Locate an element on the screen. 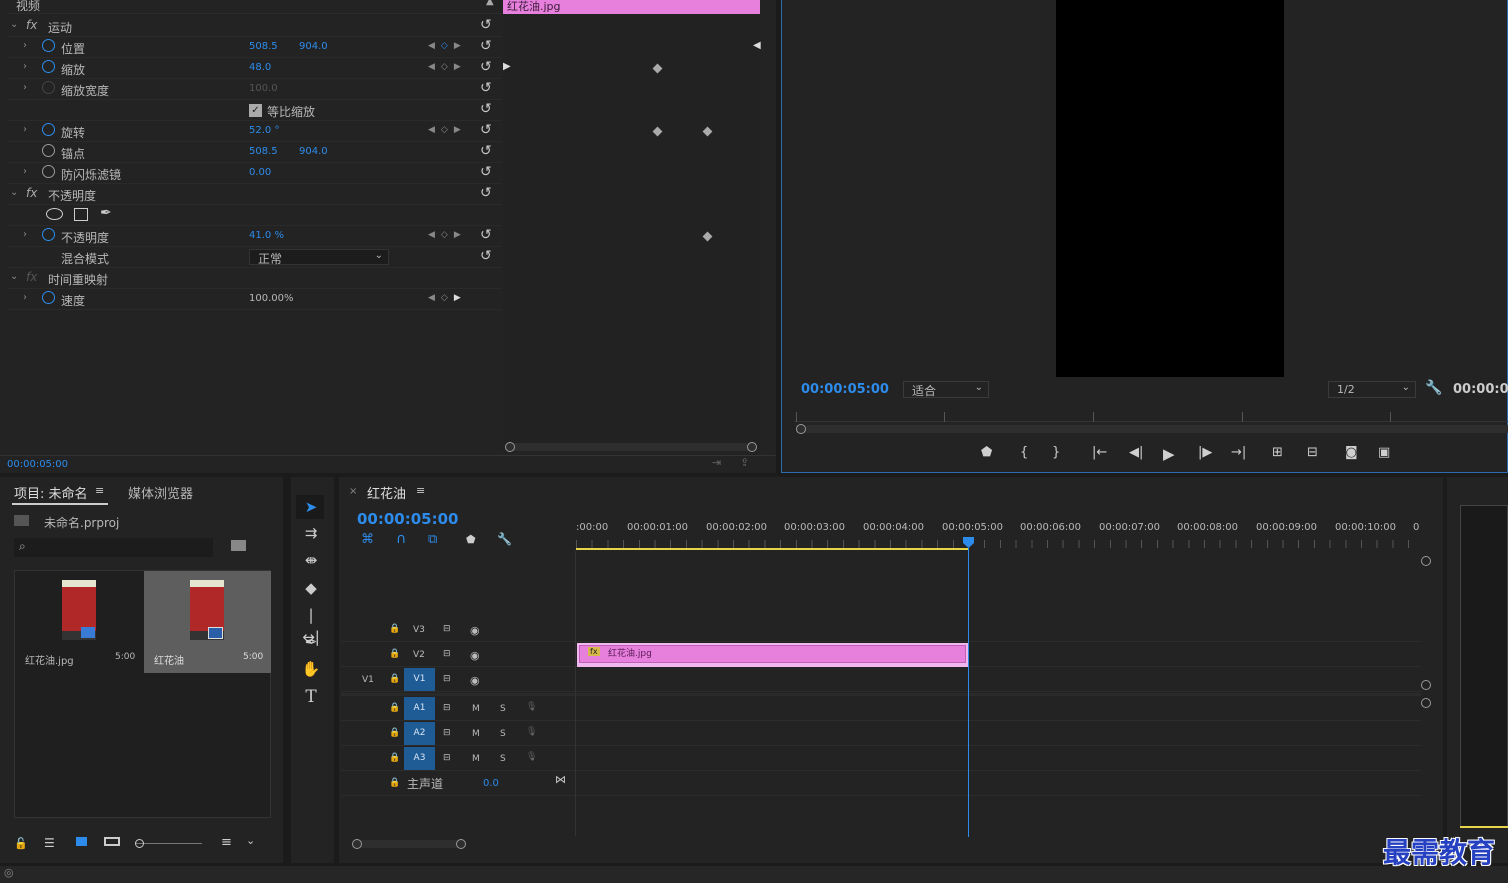 The image size is (1508, 883). go-to-in-icon: |← is located at coordinates (1099, 452).